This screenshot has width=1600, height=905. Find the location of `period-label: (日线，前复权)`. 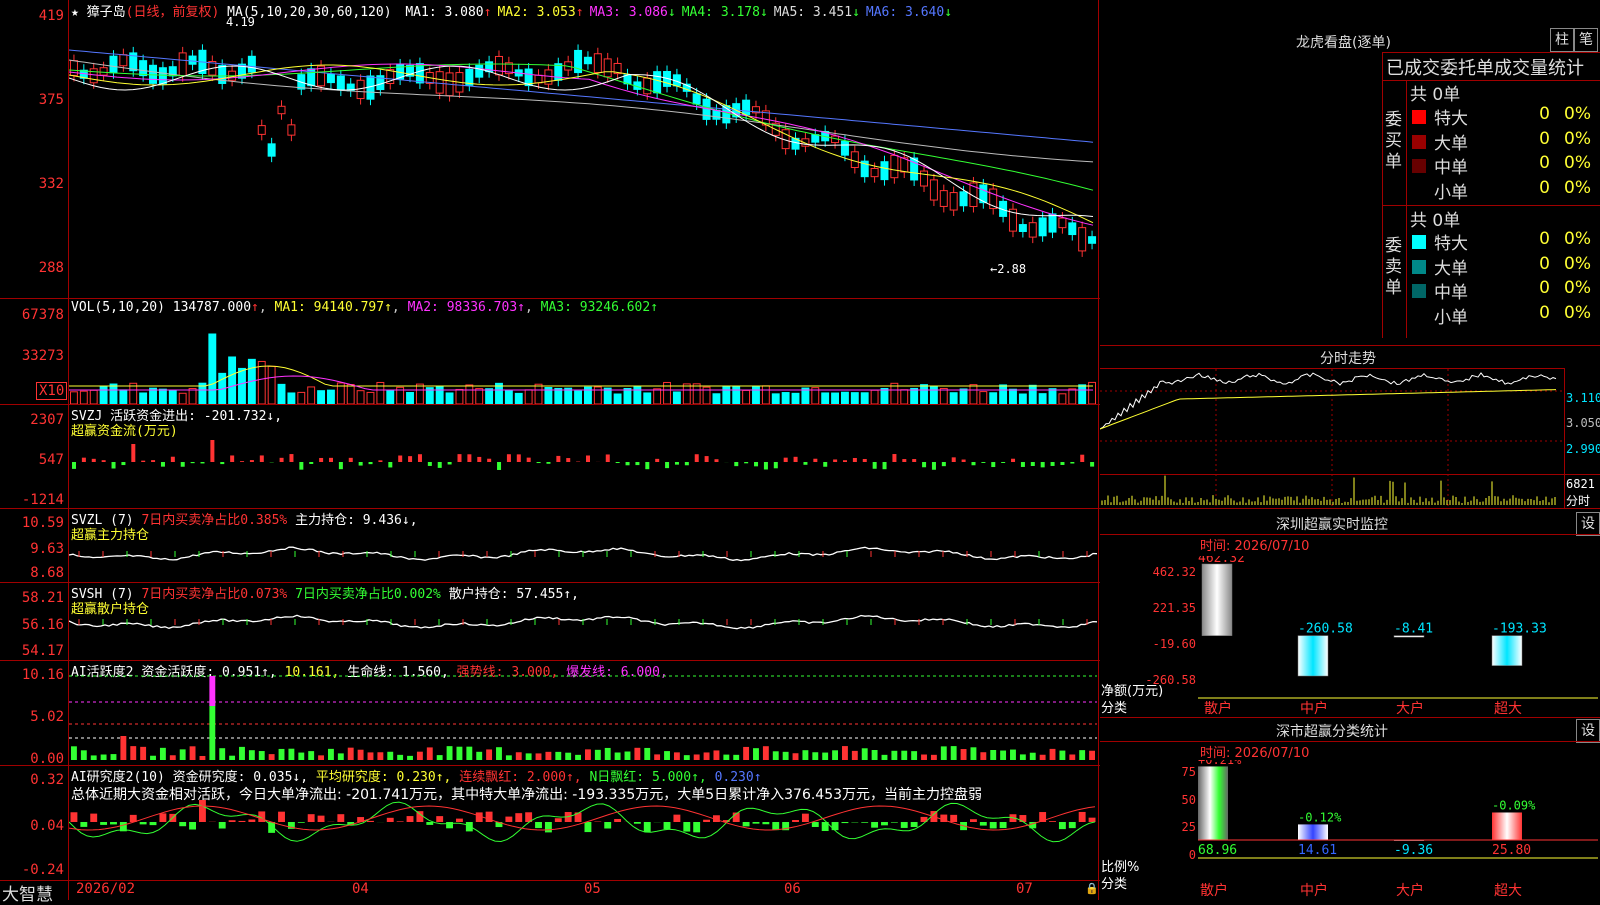

period-label: (日线，前复权) is located at coordinates (173, 12).